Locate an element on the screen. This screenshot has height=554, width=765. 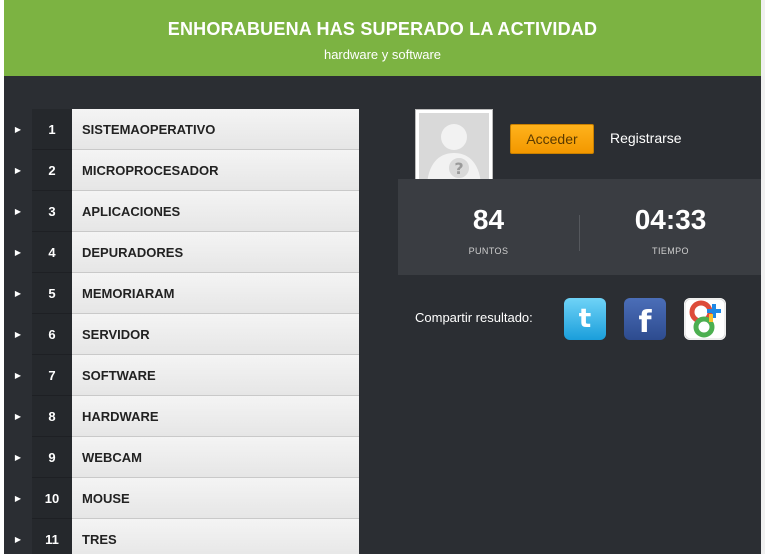
item-number: 7 is located at coordinates (52, 375).